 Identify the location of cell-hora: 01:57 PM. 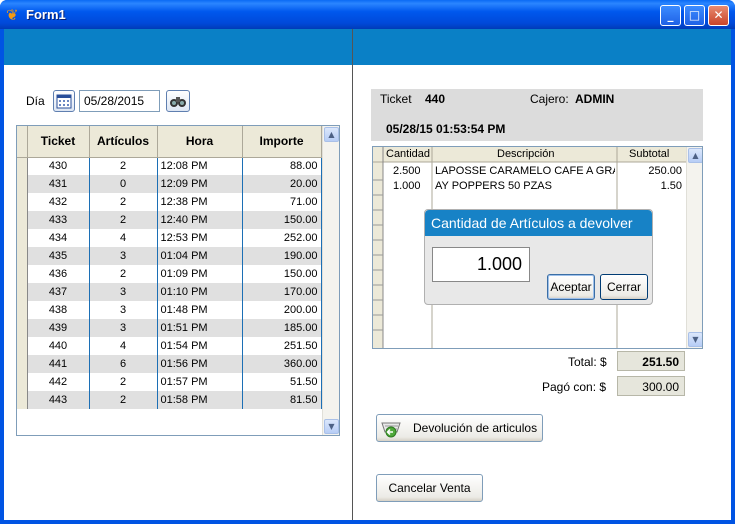
(200, 382).